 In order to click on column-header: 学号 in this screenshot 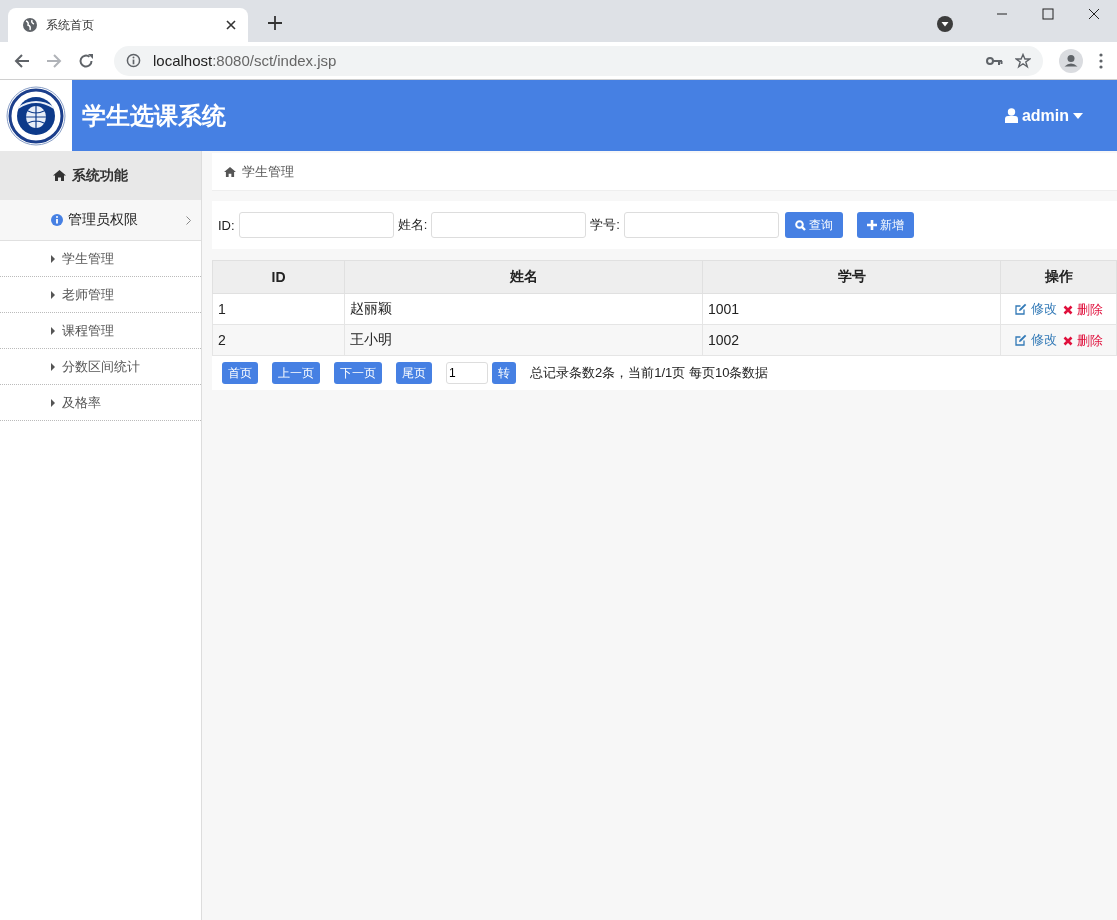, I will do `click(851, 277)`.